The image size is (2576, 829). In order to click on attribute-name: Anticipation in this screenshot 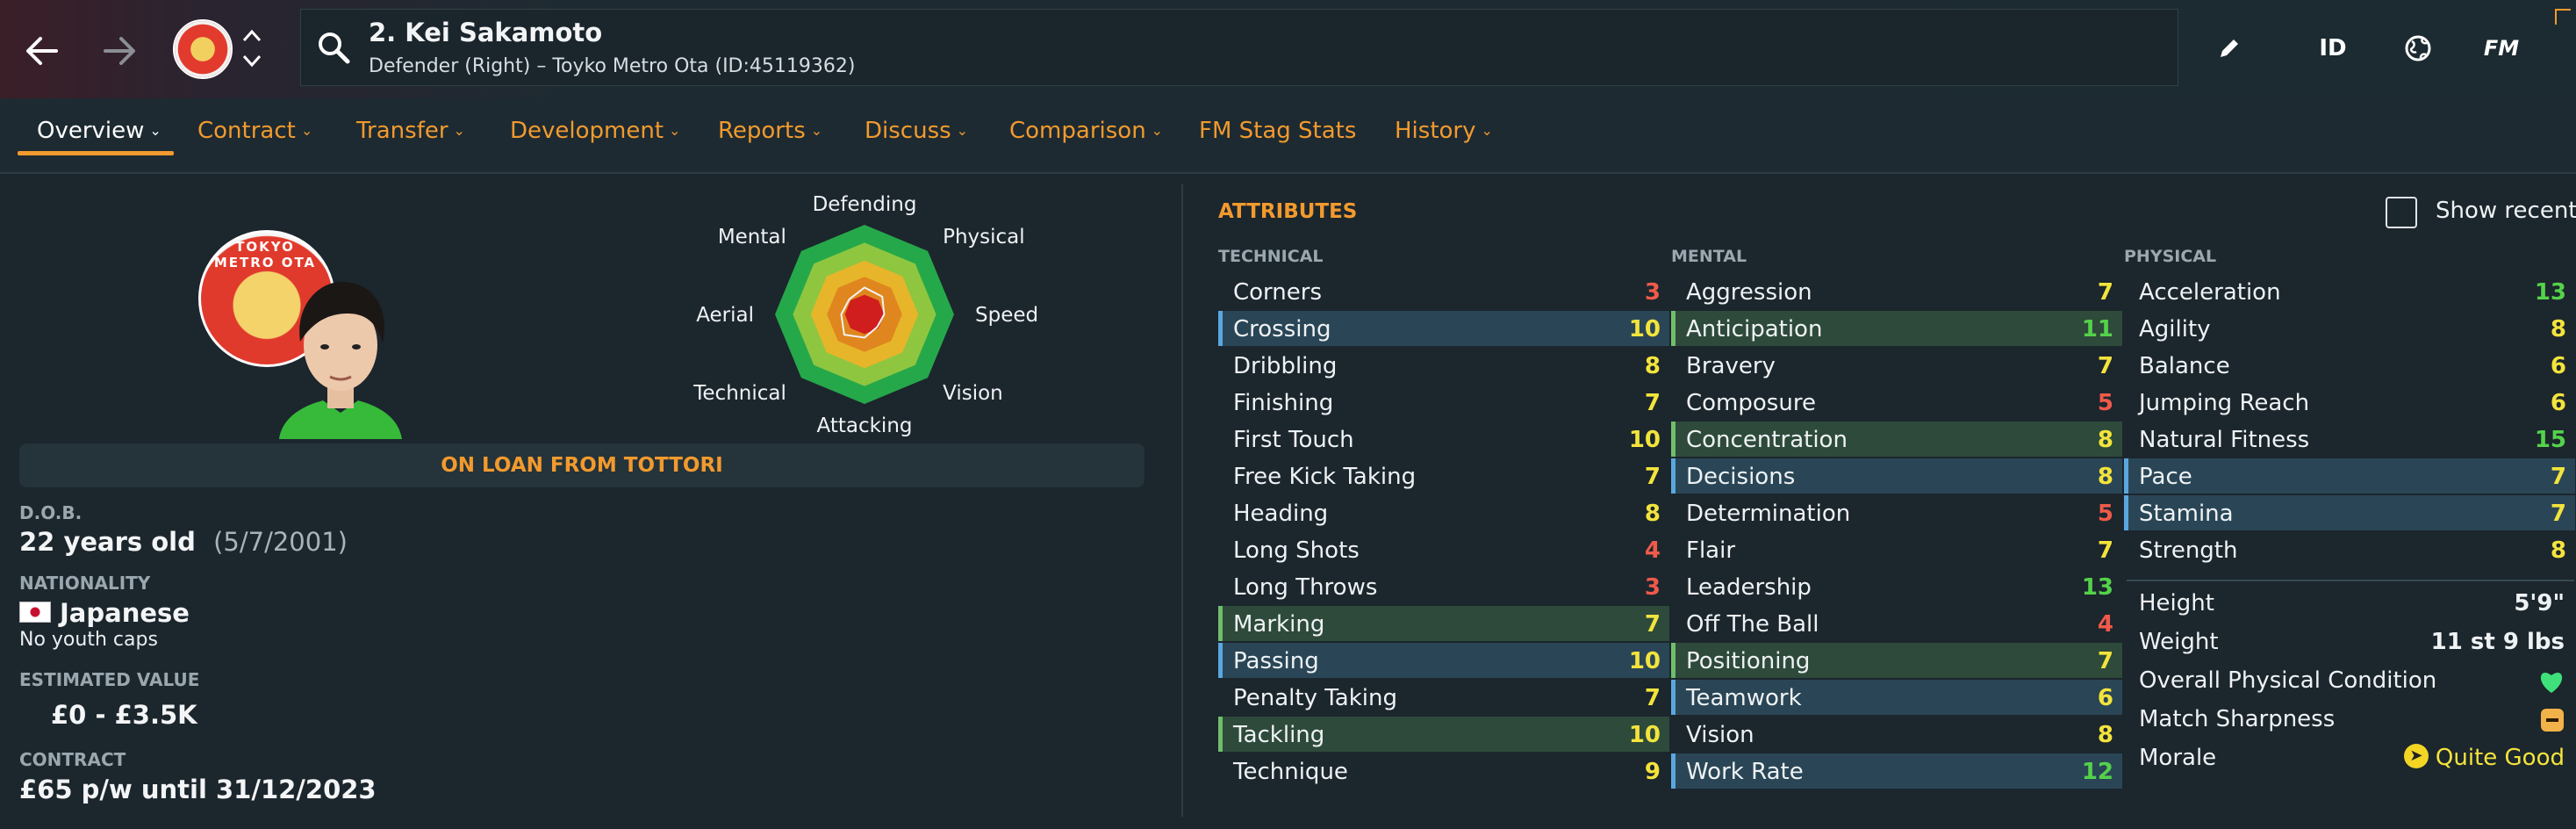, I will do `click(1754, 329)`.